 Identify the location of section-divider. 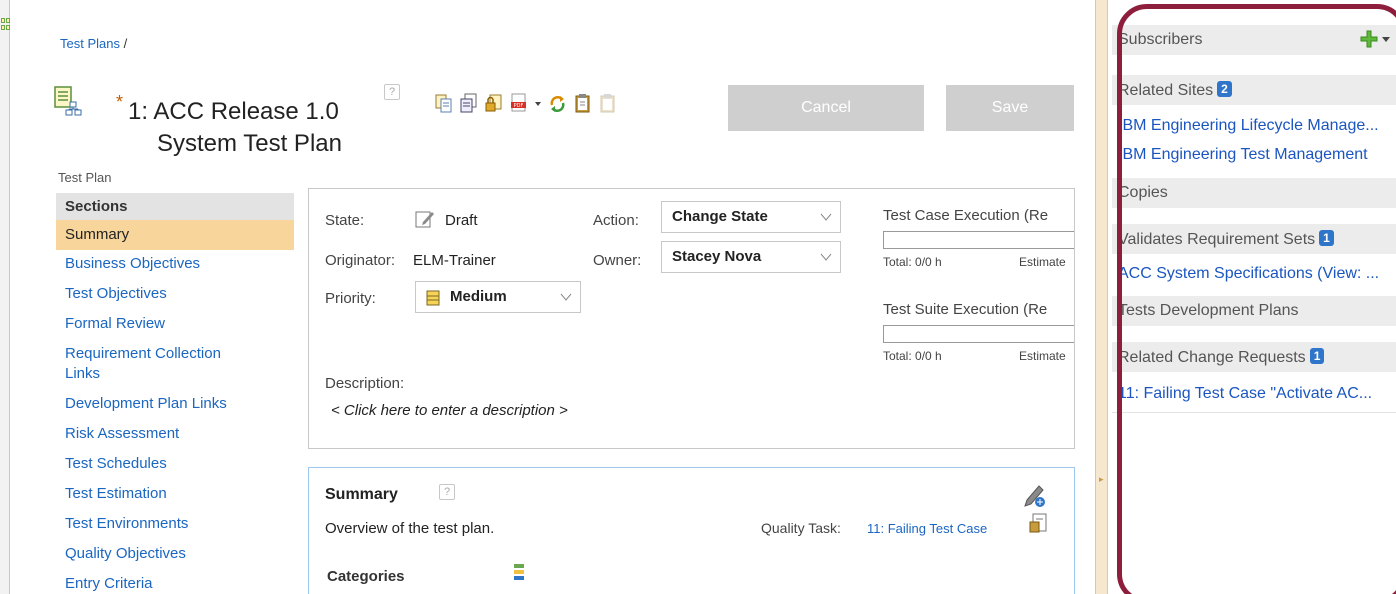
(1254, 412).